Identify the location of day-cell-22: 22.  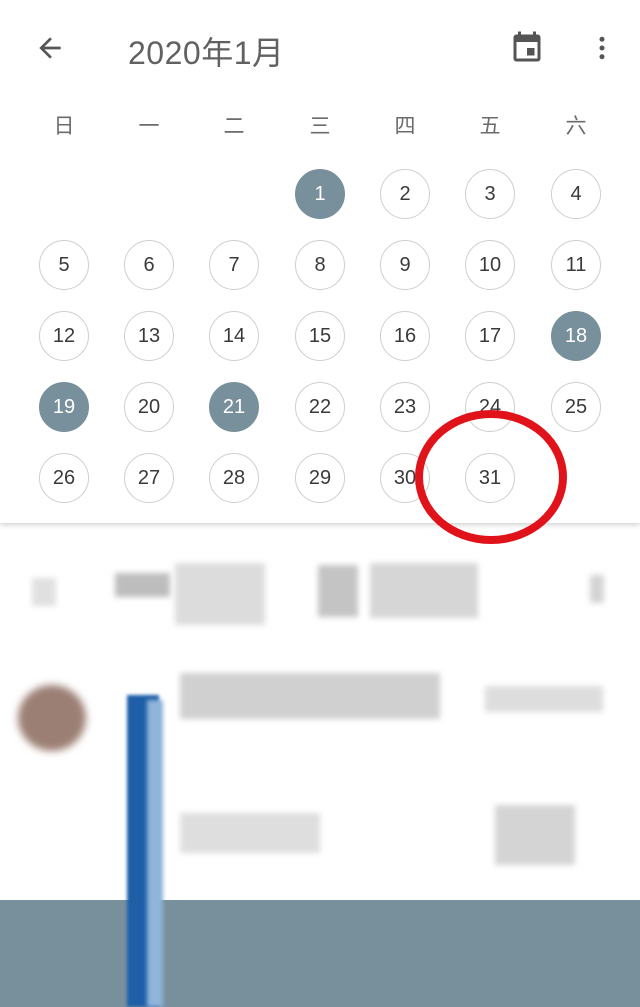
(320, 407).